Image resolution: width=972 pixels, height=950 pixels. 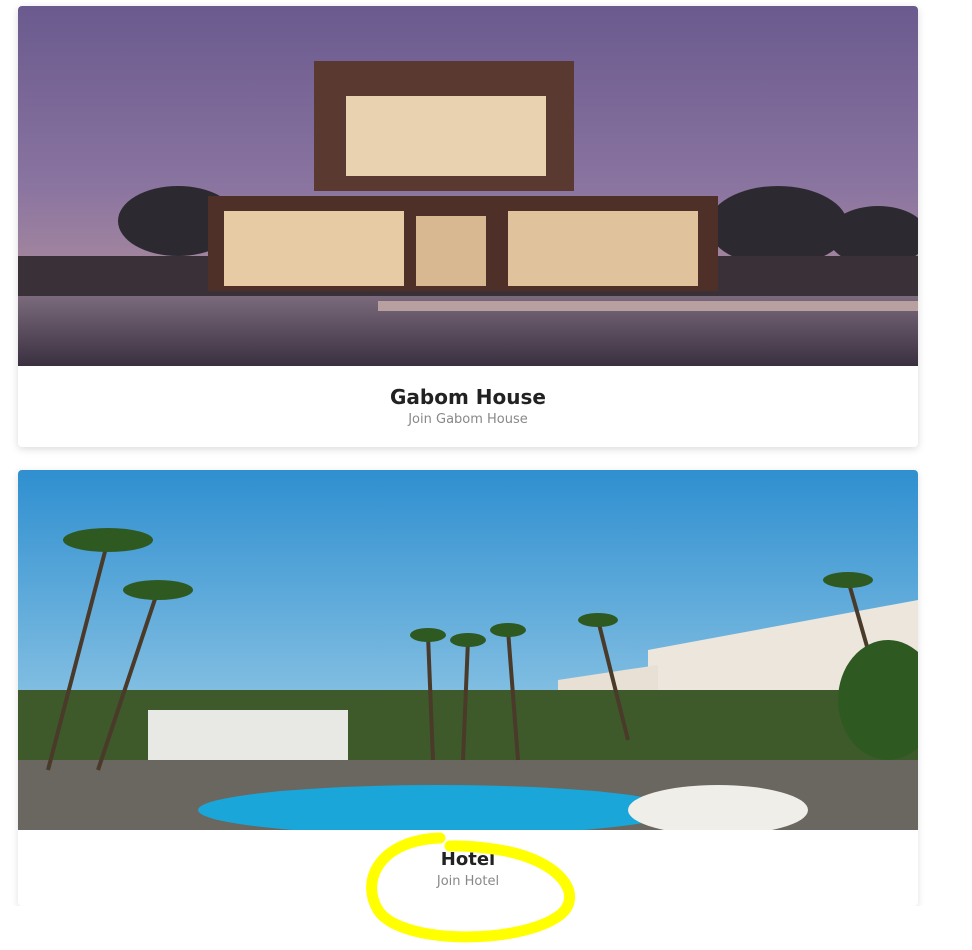 What do you see at coordinates (468, 860) in the screenshot?
I see `card-title: Hotel` at bounding box center [468, 860].